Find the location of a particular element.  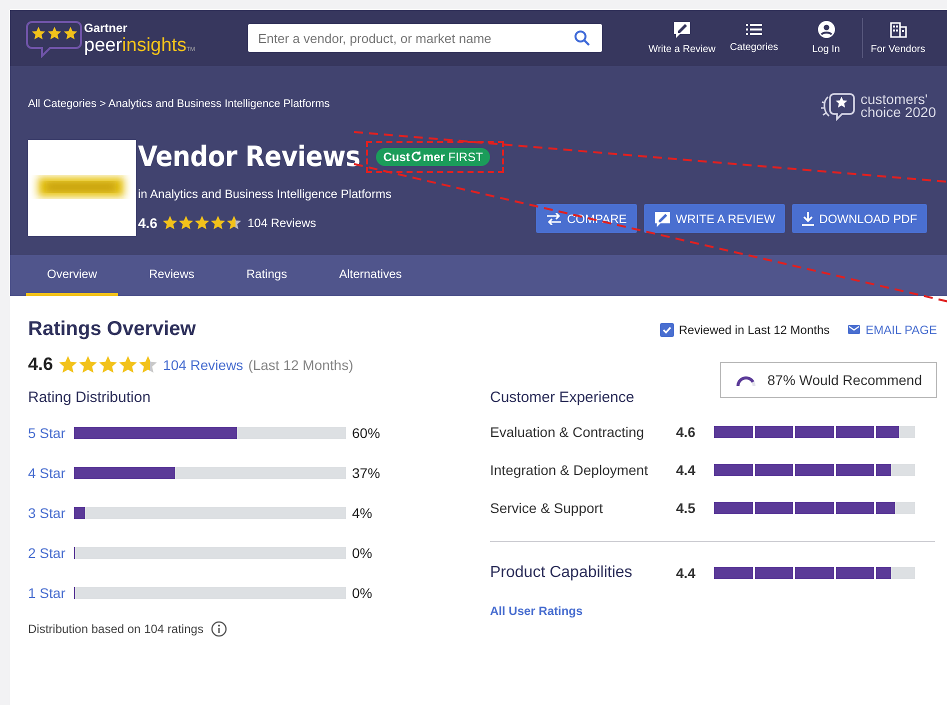

mail-icon is located at coordinates (854, 329).